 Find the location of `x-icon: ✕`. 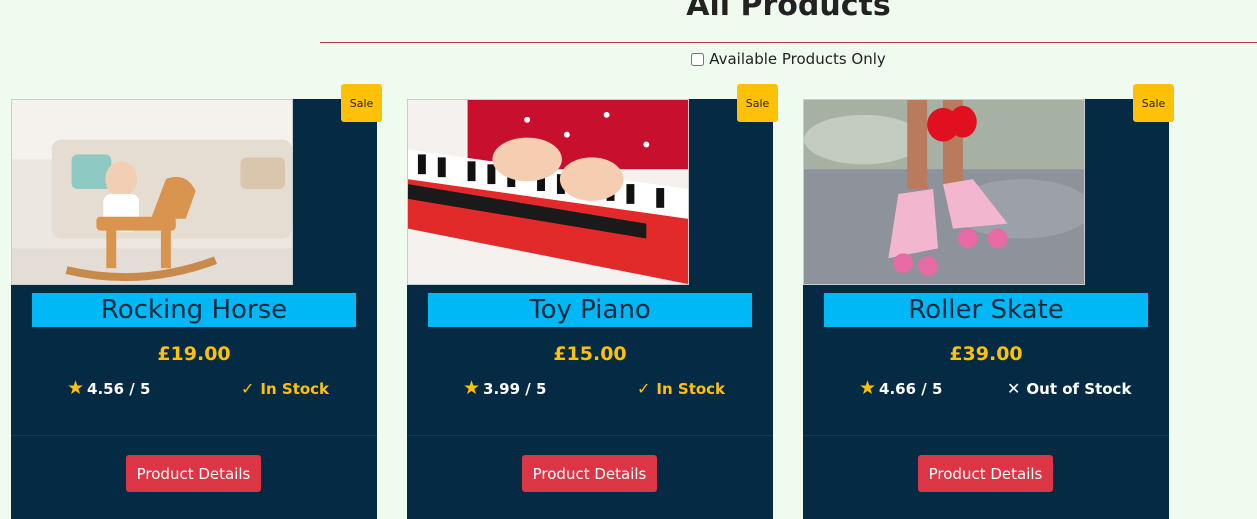

x-icon: ✕ is located at coordinates (1014, 388).